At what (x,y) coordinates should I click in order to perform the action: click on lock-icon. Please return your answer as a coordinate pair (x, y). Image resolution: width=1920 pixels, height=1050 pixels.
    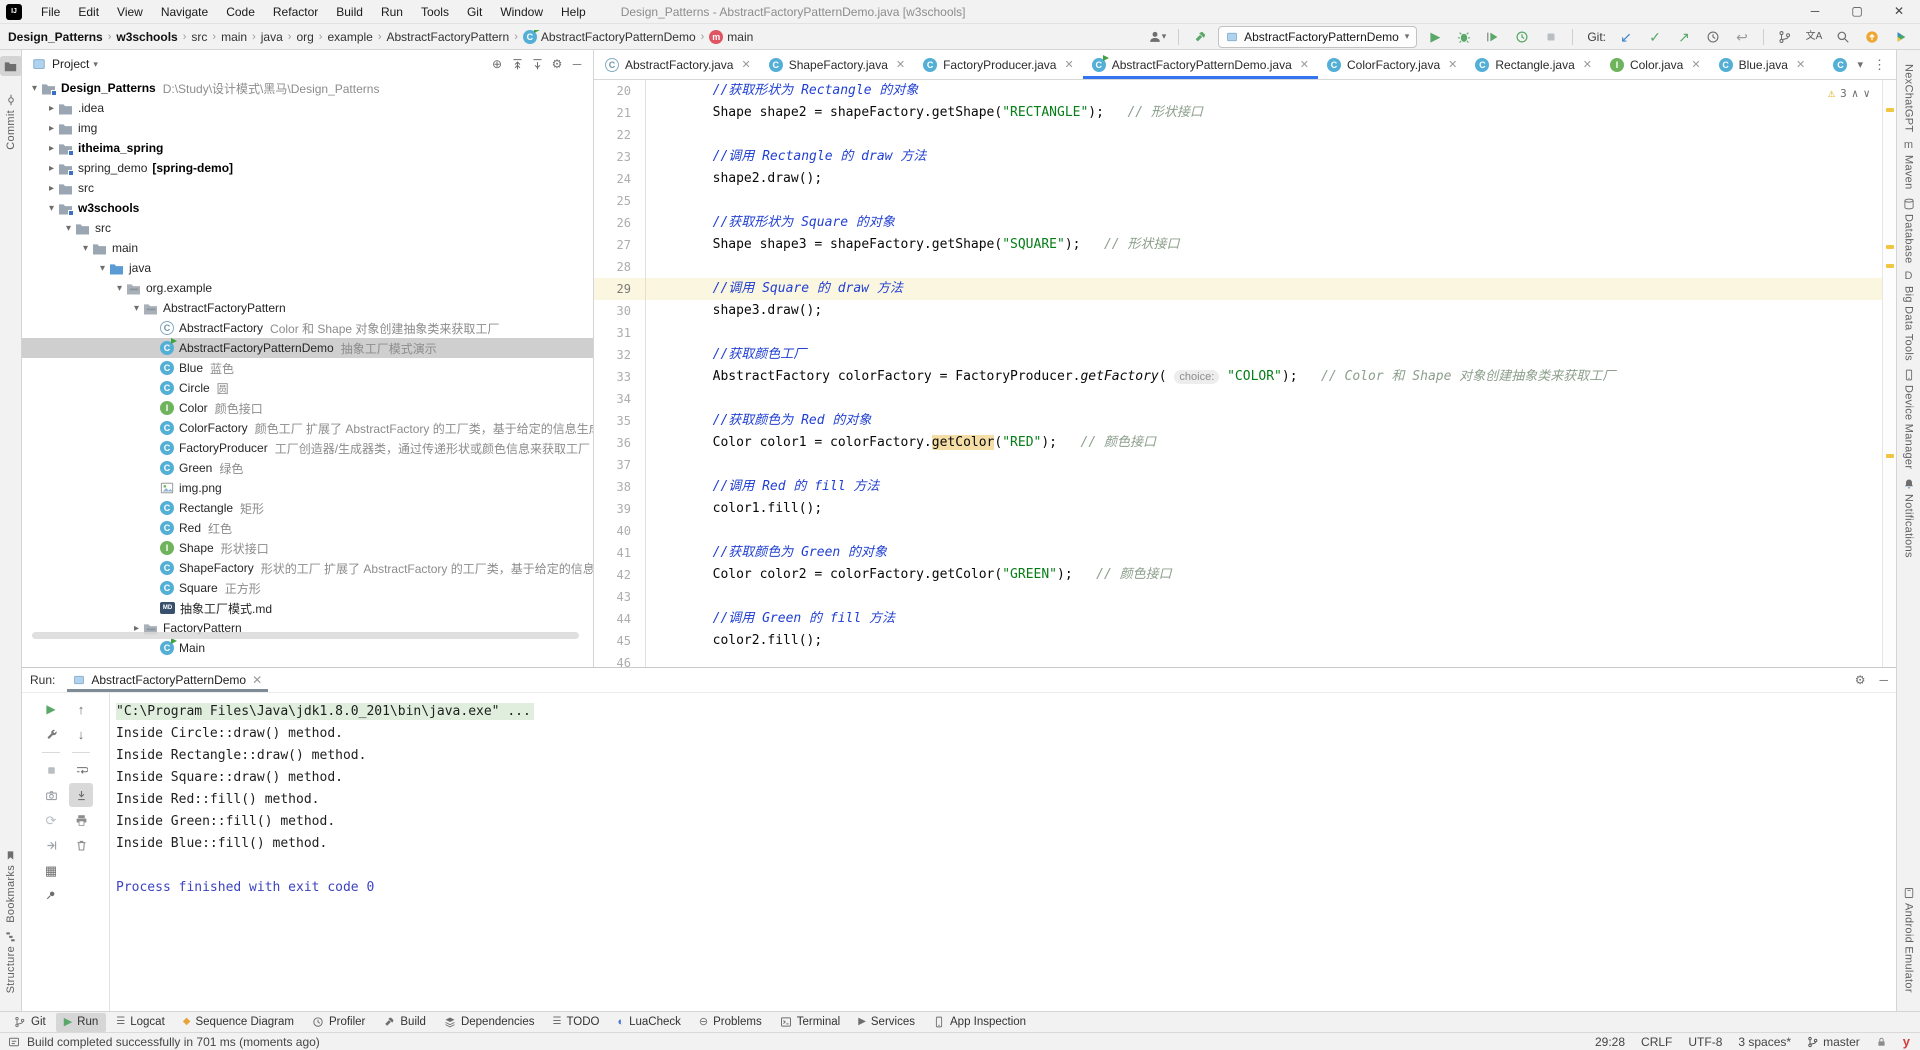
    Looking at the image, I should click on (1881, 1042).